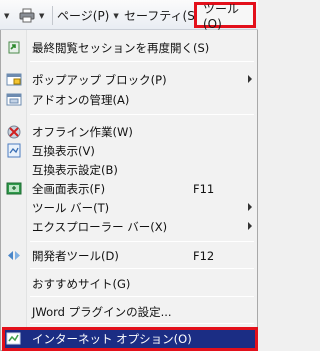 This screenshot has width=320, height=351. What do you see at coordinates (112, 339) in the screenshot?
I see `menu-item-label: インターネット オプション(O)` at bounding box center [112, 339].